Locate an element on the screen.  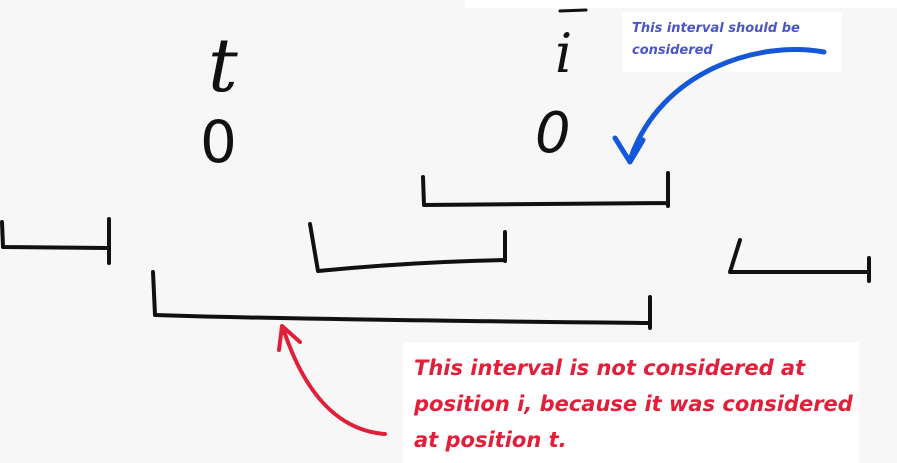
interval-right is located at coordinates (799, 260).